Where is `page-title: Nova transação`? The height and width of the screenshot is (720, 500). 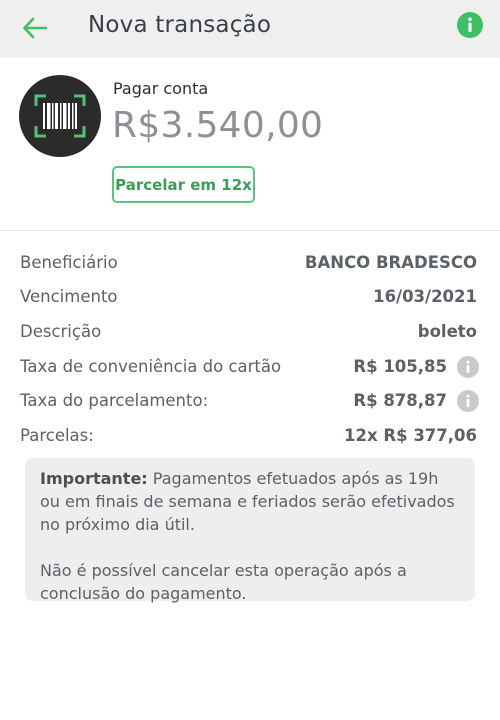
page-title: Nova transação is located at coordinates (180, 25).